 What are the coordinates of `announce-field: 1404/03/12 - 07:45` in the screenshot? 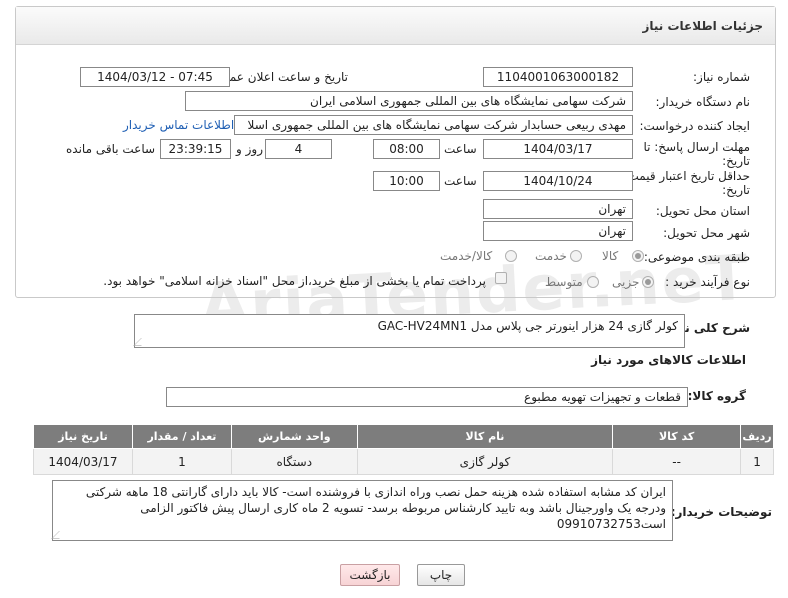 It's located at (155, 77).